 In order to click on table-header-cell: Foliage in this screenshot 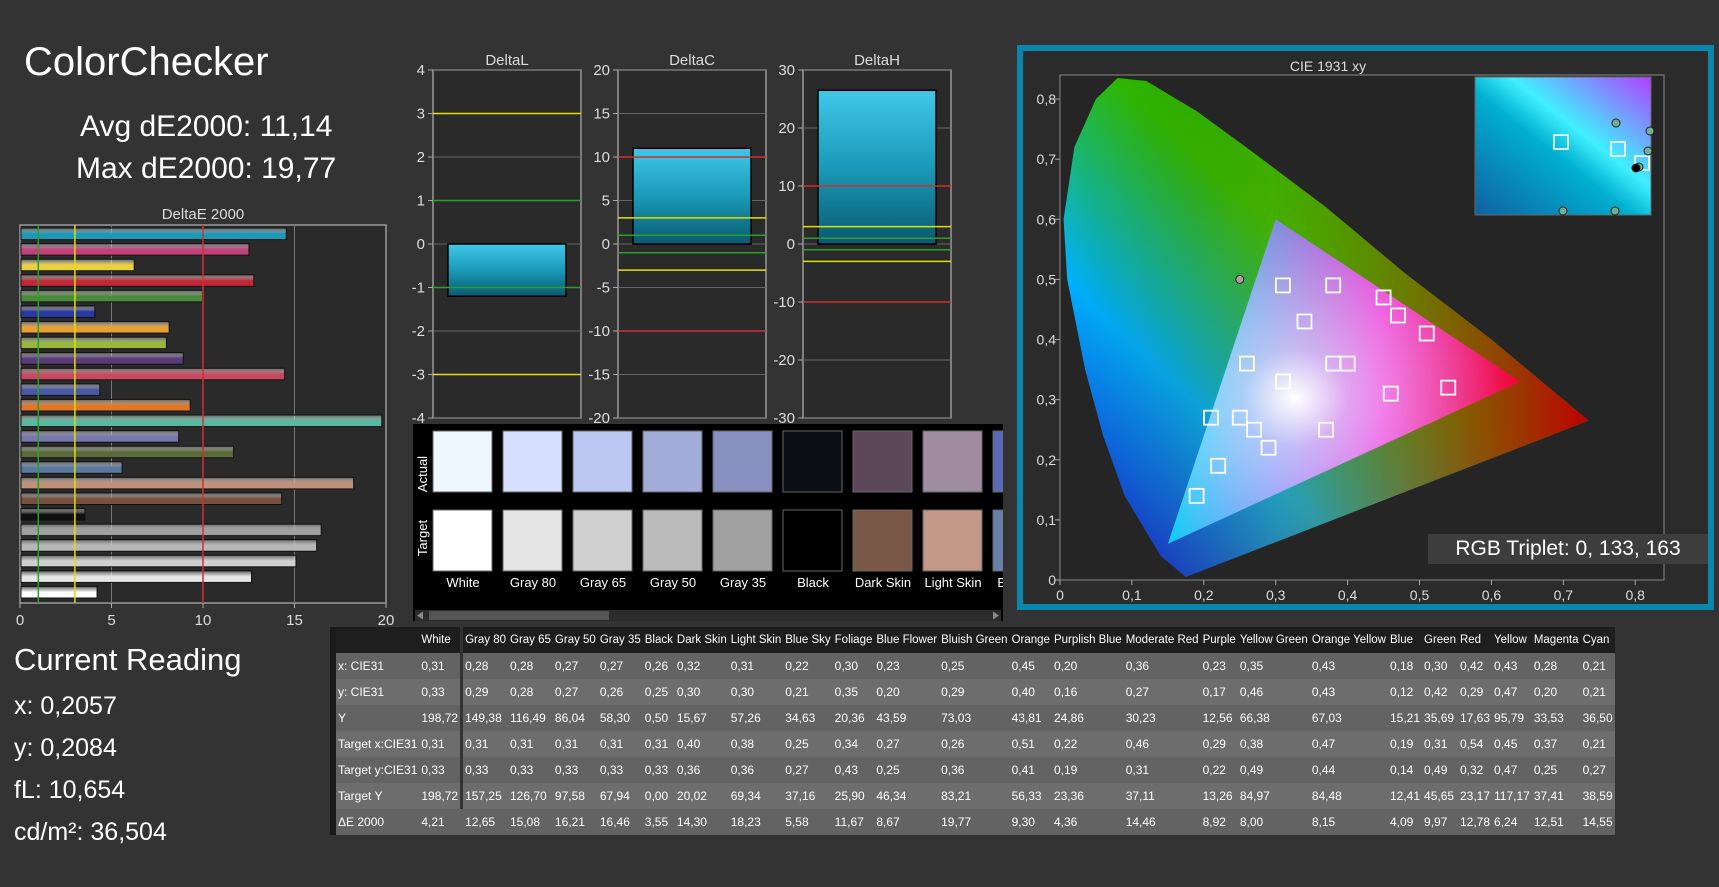, I will do `click(853, 640)`.